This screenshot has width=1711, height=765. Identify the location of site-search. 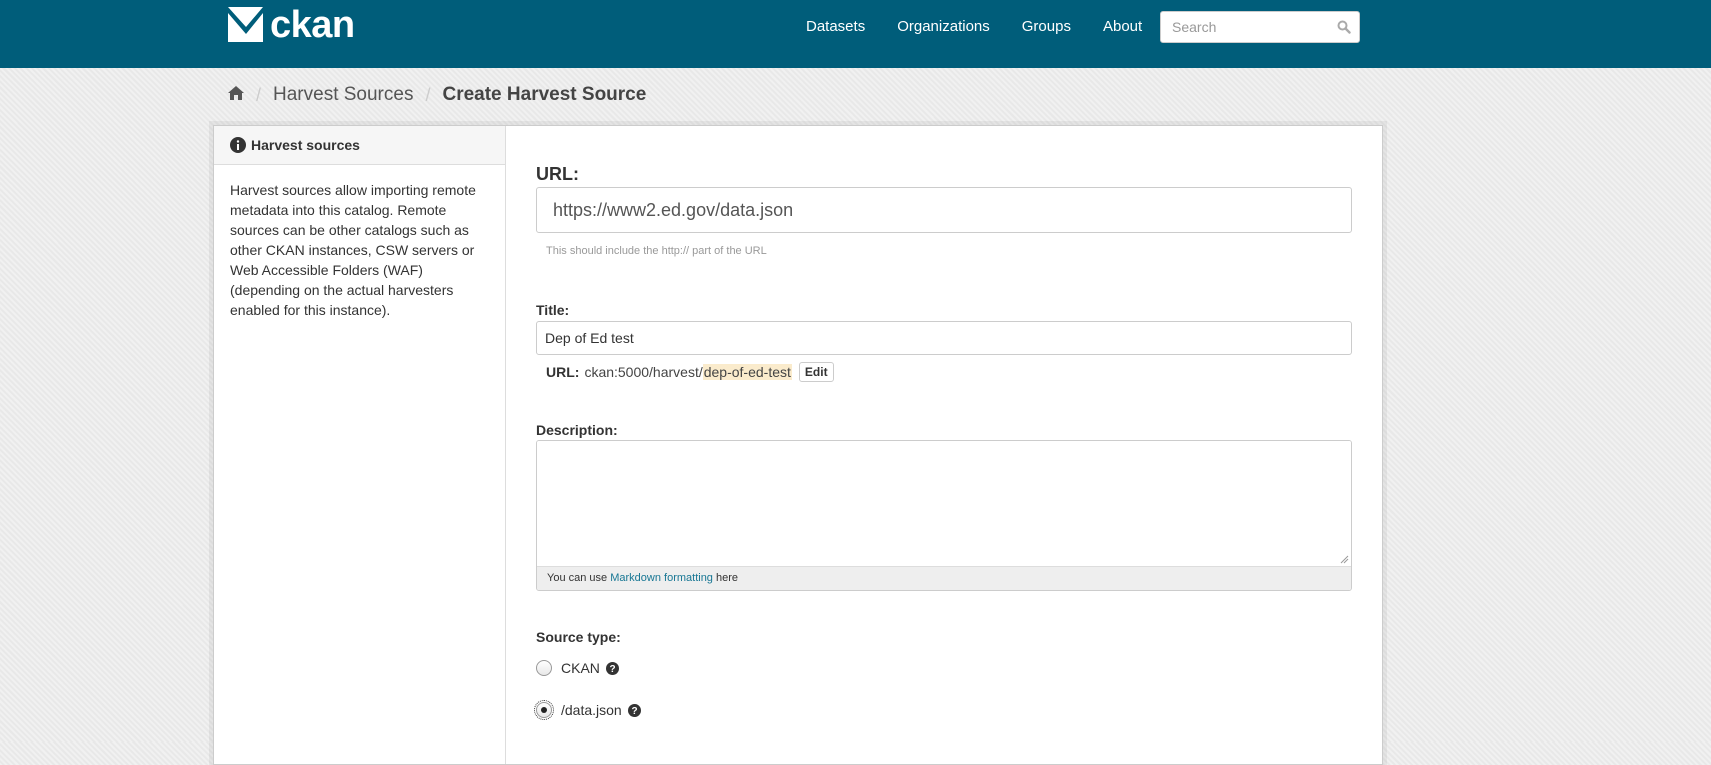
(1260, 27).